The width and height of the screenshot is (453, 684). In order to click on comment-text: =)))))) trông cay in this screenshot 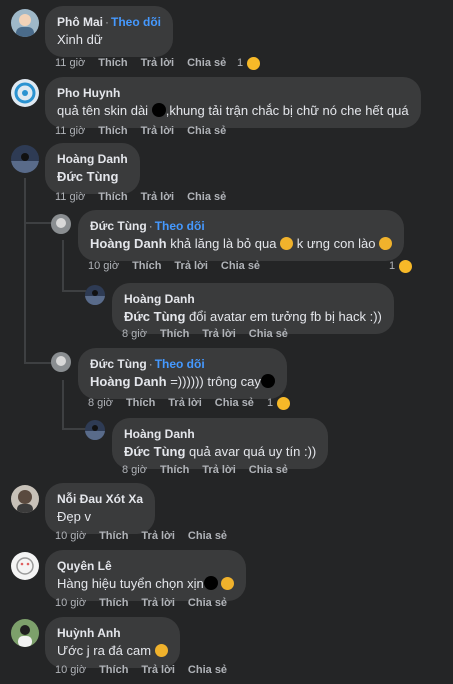, I will do `click(215, 381)`.